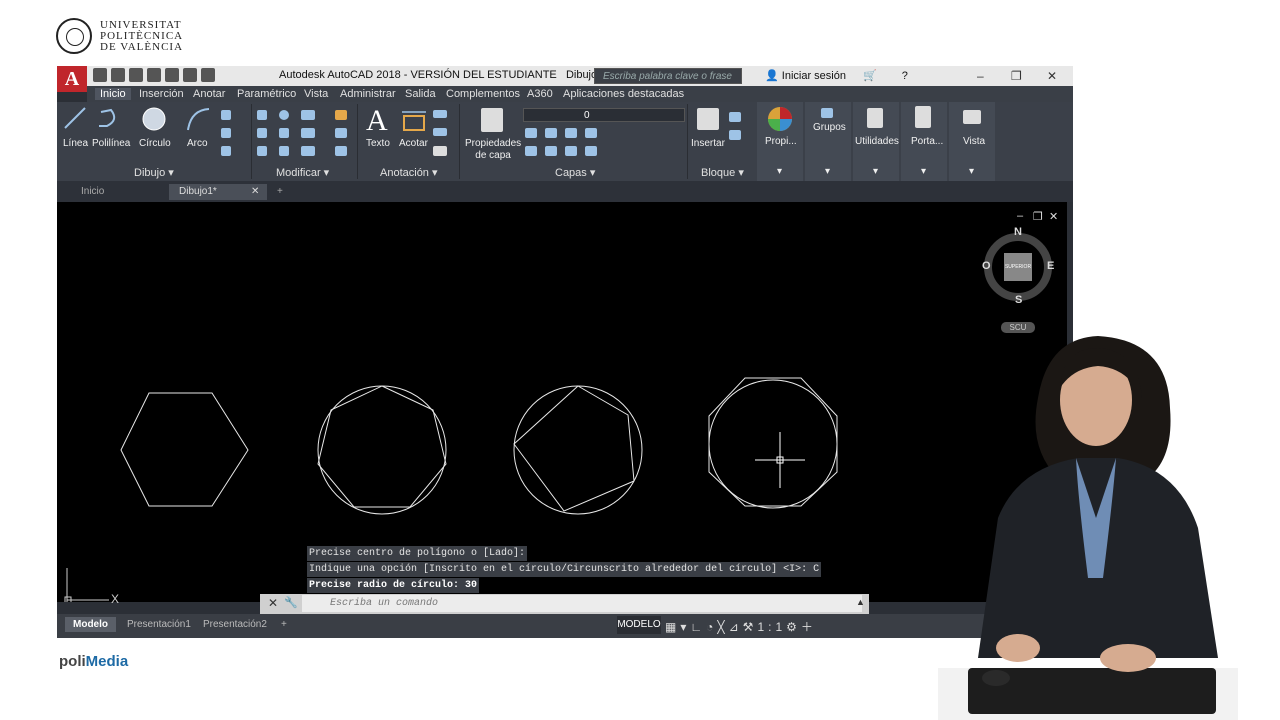 The image size is (1280, 720). I want to click on arc-tool-label: Arco, so click(197, 143).